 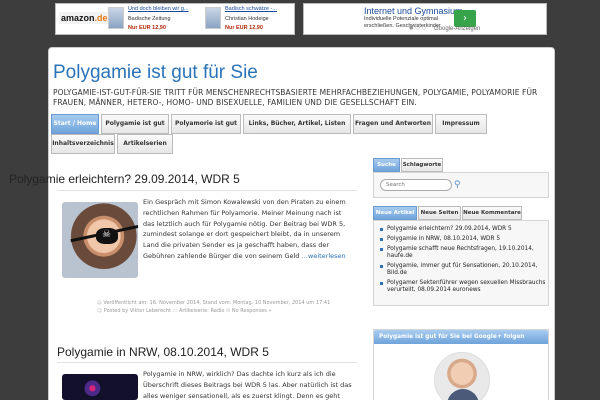 What do you see at coordinates (135, 124) in the screenshot?
I see `nav-polygamie: Polygamie ist gut` at bounding box center [135, 124].